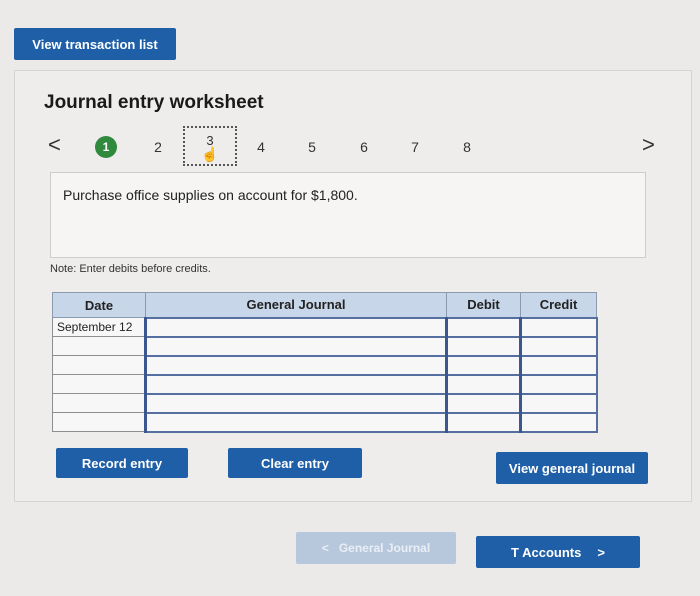 This screenshot has width=700, height=596. I want to click on step-6: 6, so click(364, 147).